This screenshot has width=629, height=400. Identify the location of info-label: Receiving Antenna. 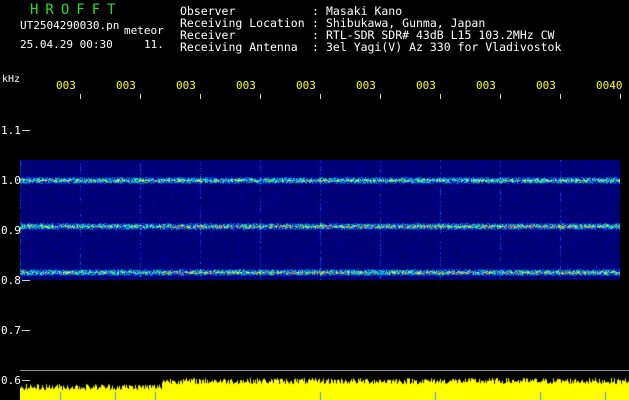
(239, 47).